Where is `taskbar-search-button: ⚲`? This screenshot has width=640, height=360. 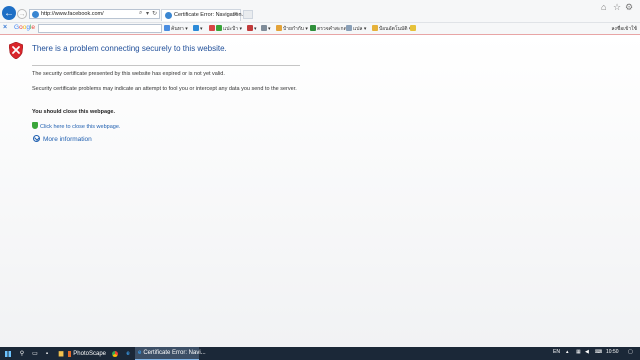
taskbar-search-button: ⚲ is located at coordinates (22, 353).